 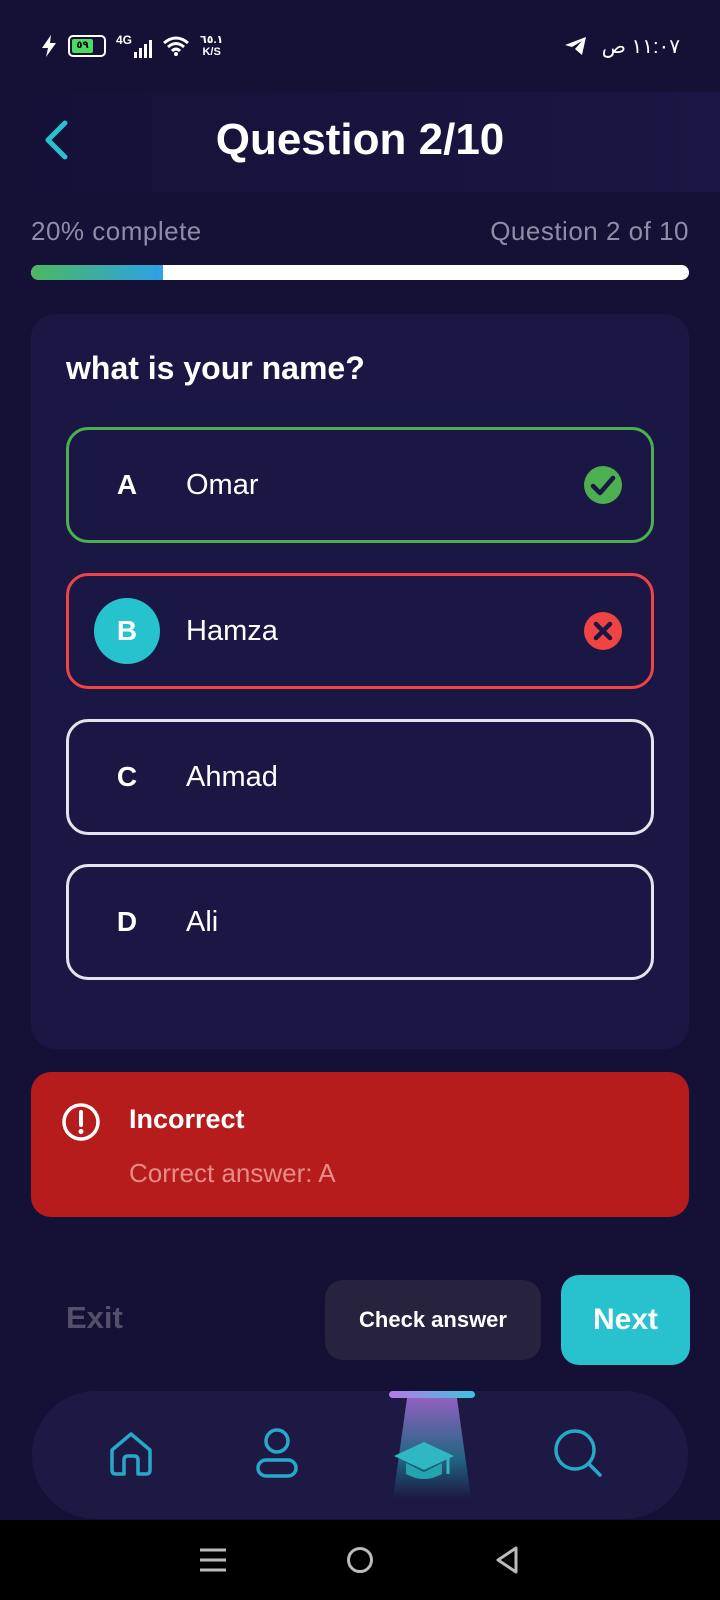 I want to click on next-button: Next, so click(x=625, y=1320).